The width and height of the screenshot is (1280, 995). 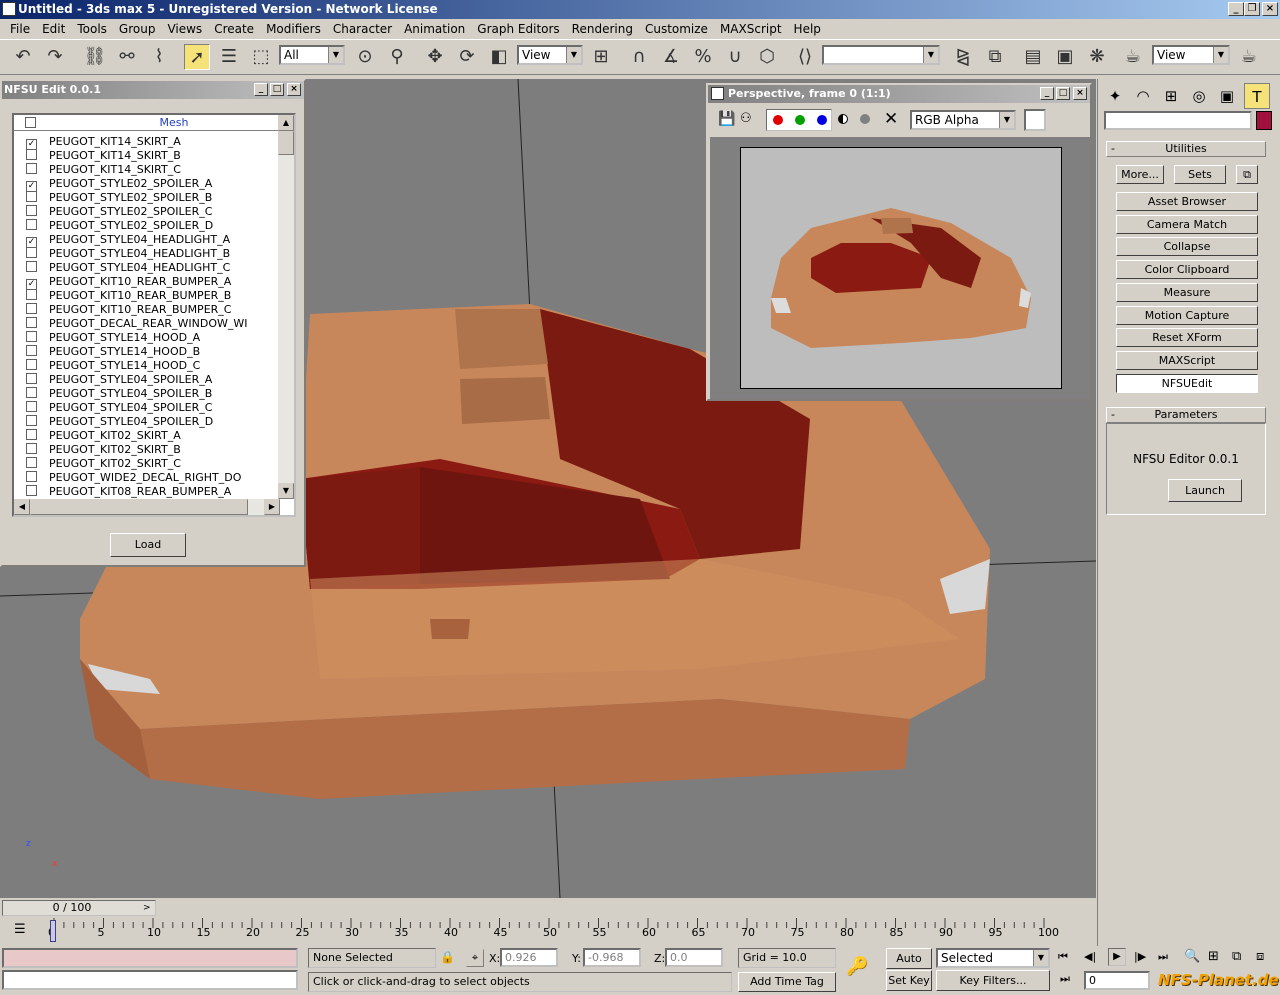 What do you see at coordinates (1163, 957) in the screenshot?
I see `go-to-end-icon: ⏭` at bounding box center [1163, 957].